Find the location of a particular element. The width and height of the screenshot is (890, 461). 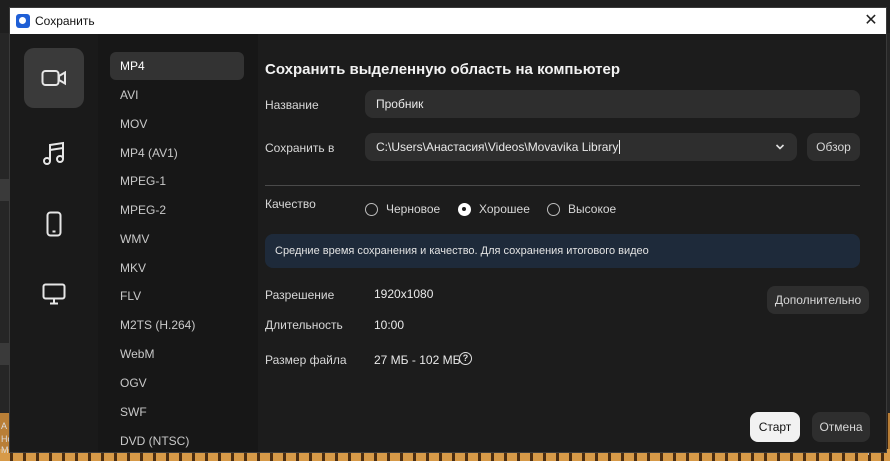

video-camera-icon is located at coordinates (53, 78).